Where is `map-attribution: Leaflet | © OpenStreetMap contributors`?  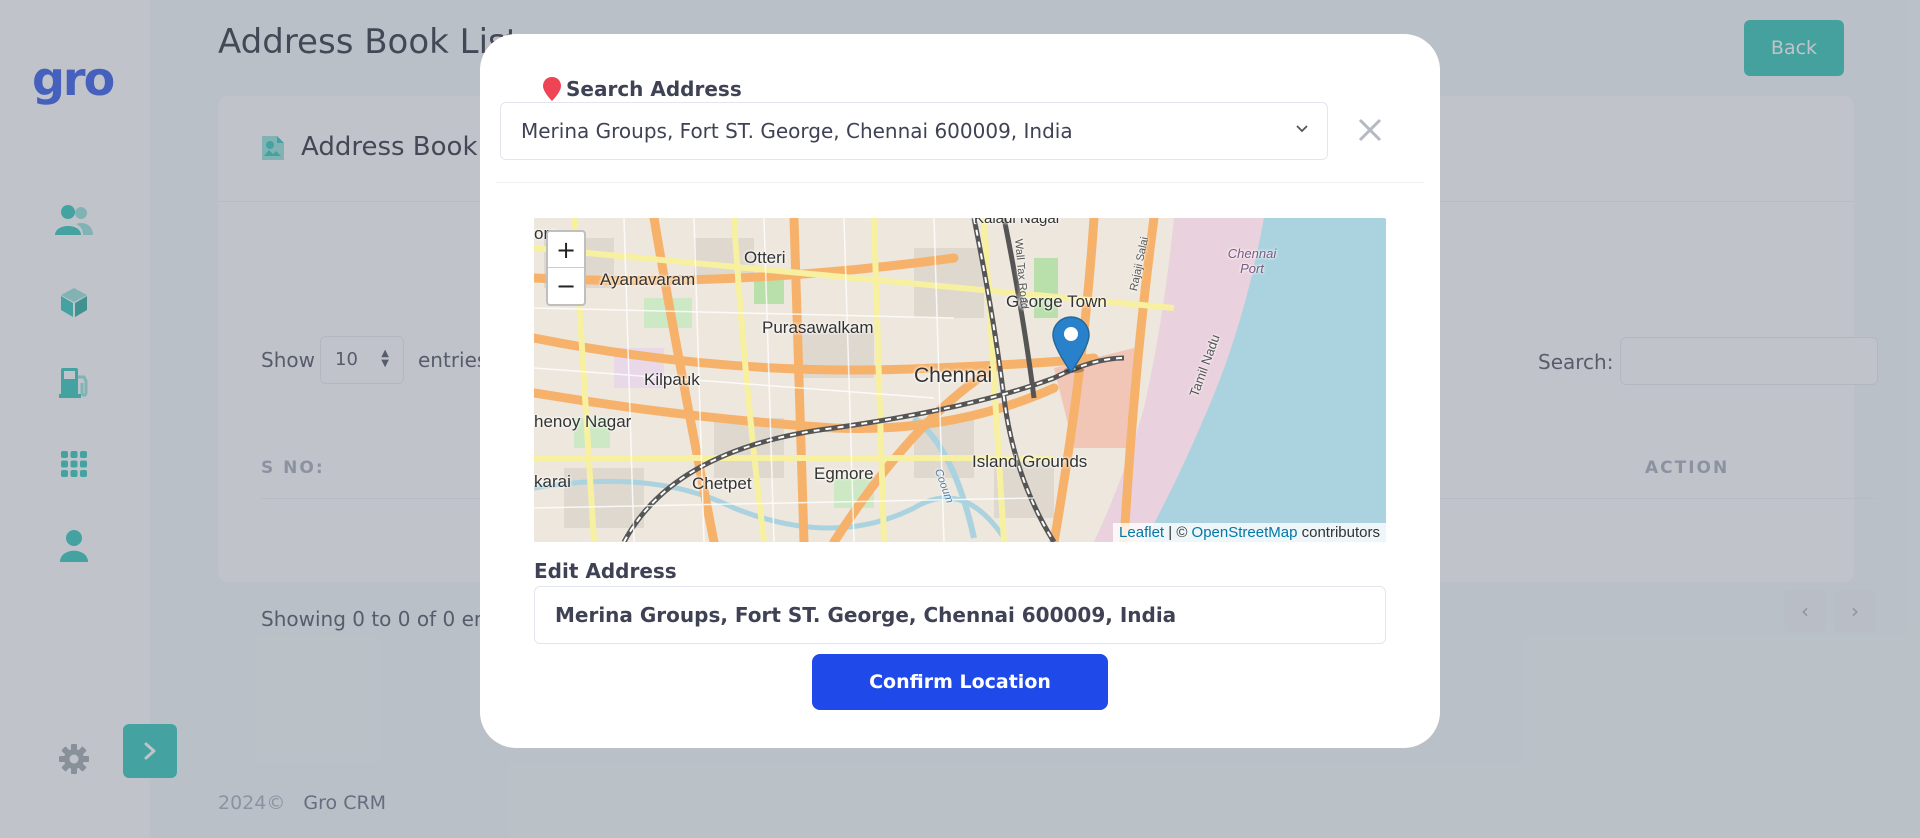 map-attribution: Leaflet | © OpenStreetMap contributors is located at coordinates (1249, 532).